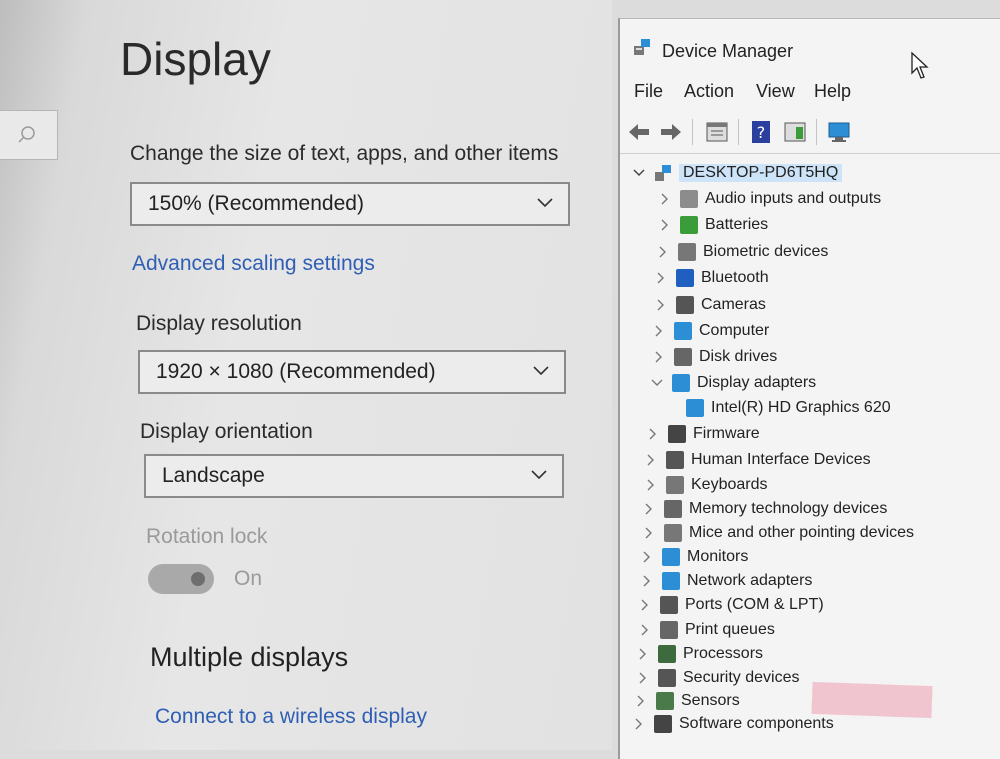  Describe the element at coordinates (683, 331) in the screenshot. I see `monitor-icon` at that location.